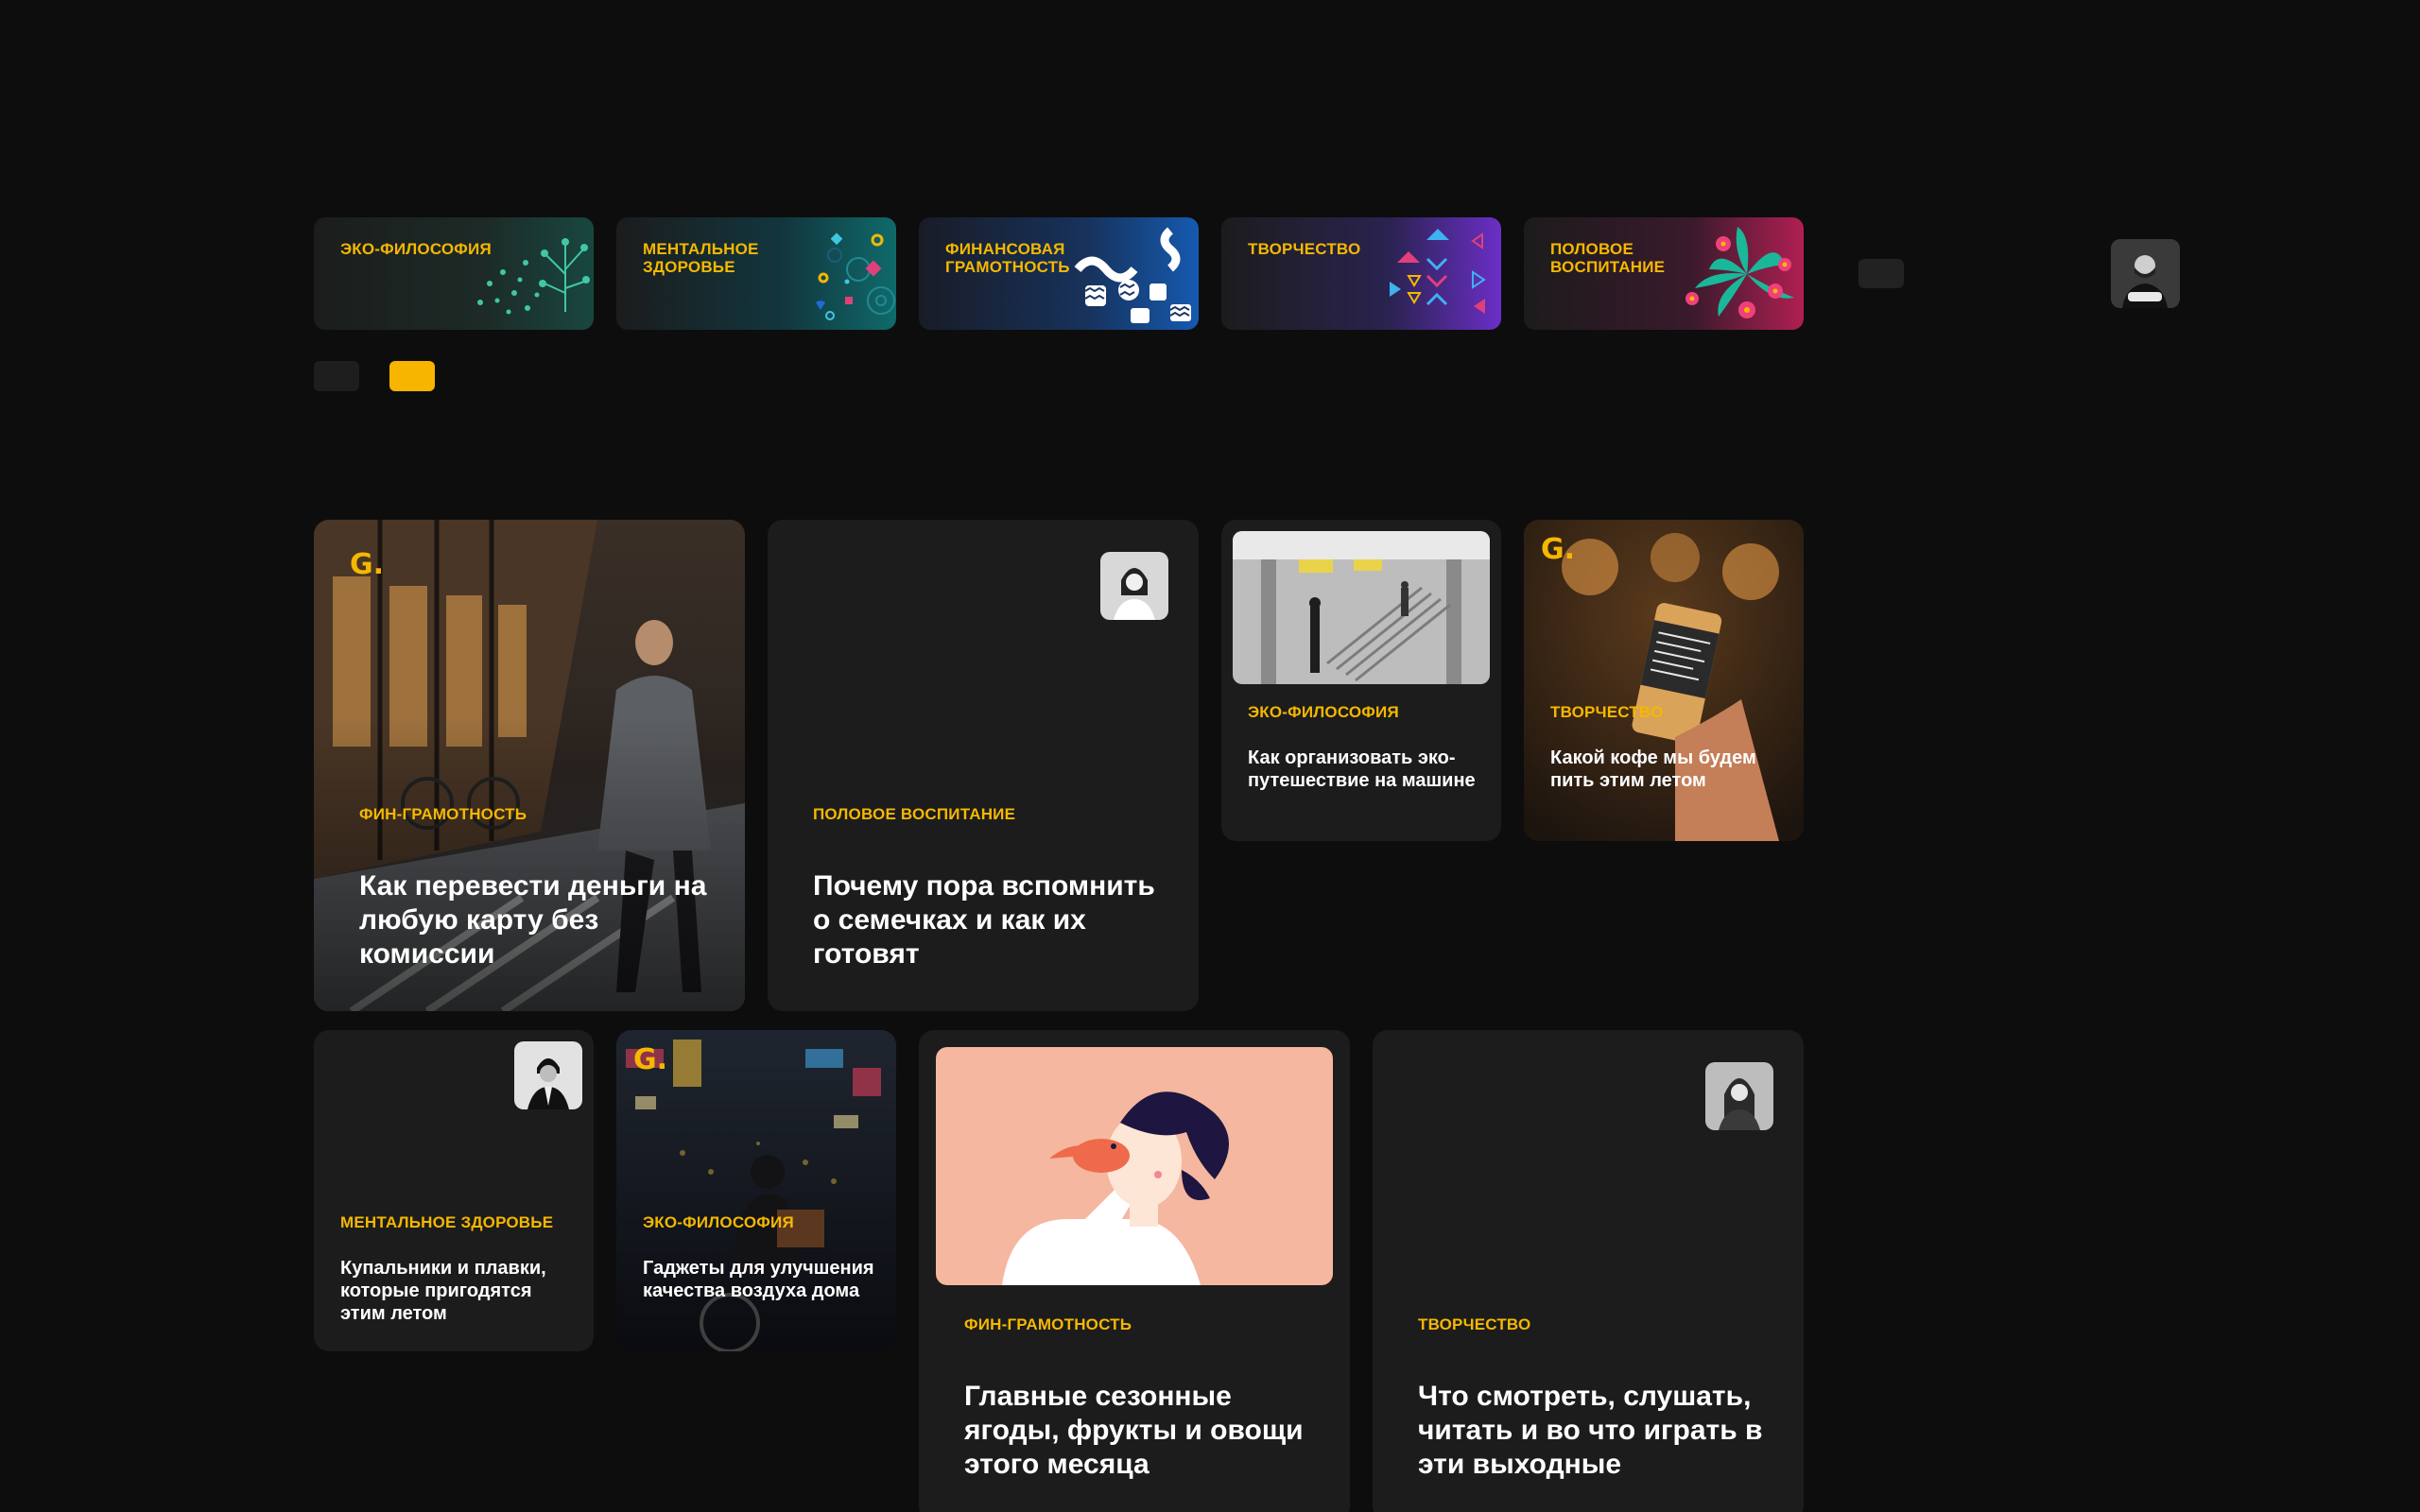  I want to click on scroll-next-button, so click(1881, 273).